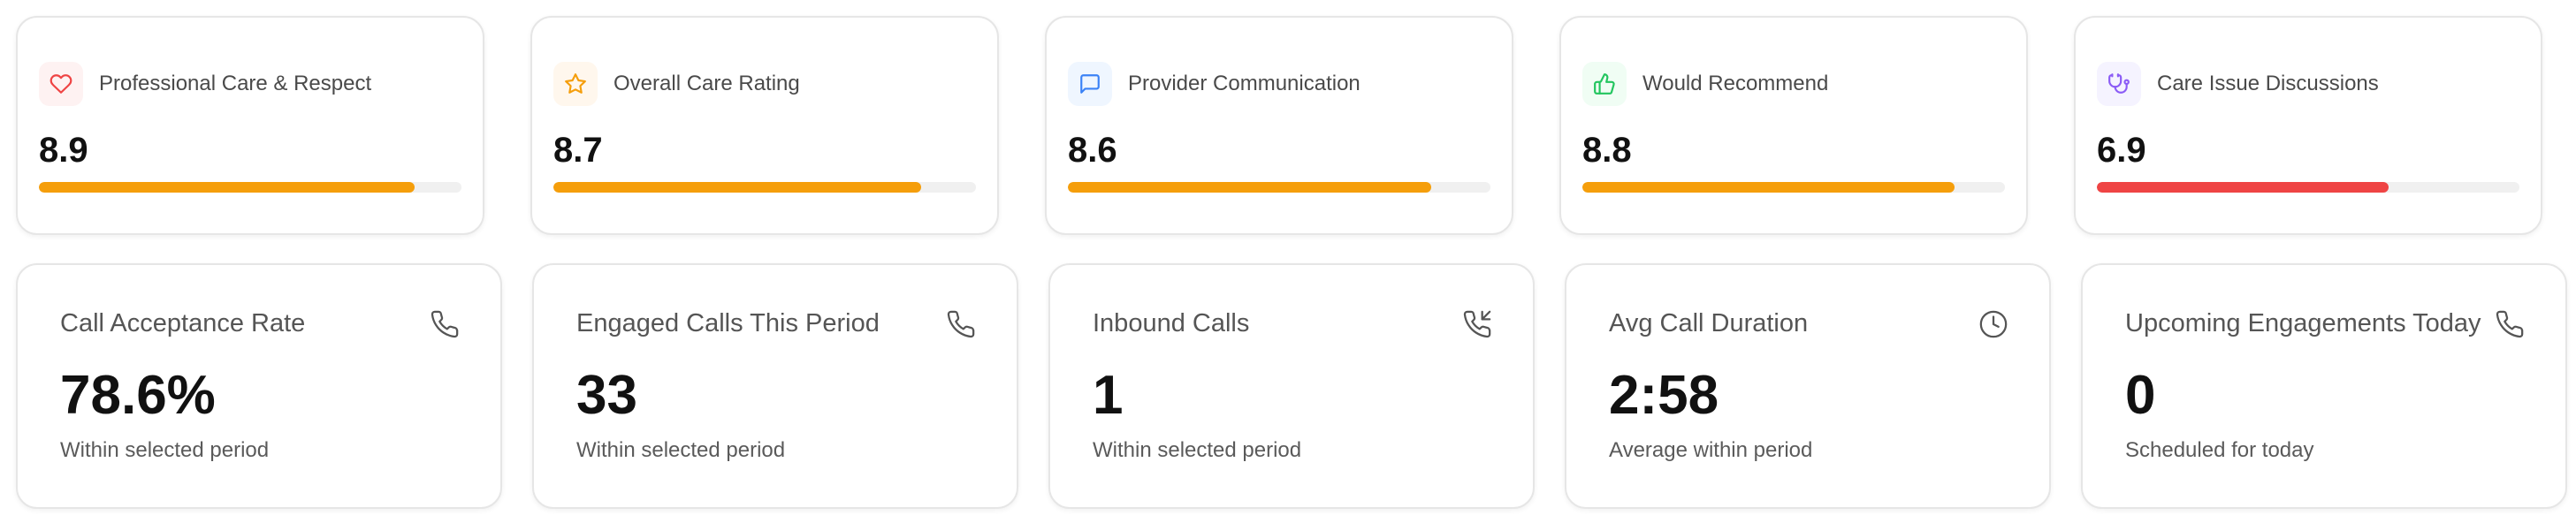 This screenshot has height=523, width=2576. I want to click on stat-card-label: Upcoming Engagements Today, so click(2303, 323).